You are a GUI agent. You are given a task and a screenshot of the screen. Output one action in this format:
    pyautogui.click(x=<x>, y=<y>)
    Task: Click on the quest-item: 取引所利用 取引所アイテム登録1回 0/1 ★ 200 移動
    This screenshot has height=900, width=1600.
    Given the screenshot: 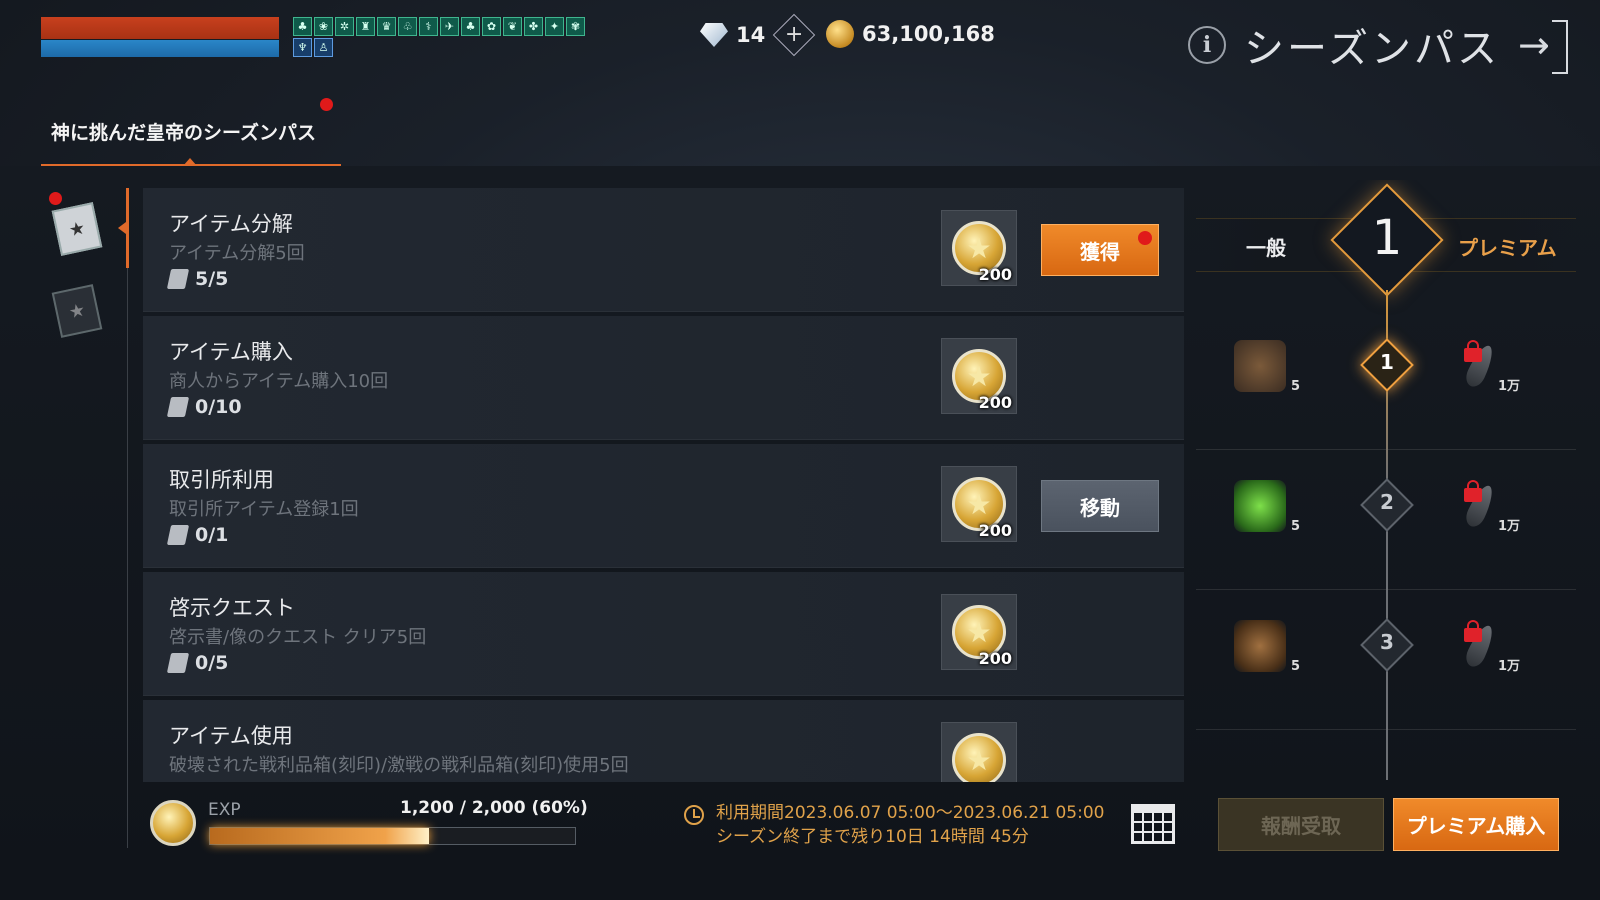 What is the action you would take?
    pyautogui.click(x=663, y=506)
    